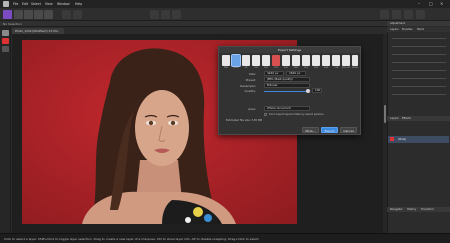  What do you see at coordinates (265, 114) in the screenshot?
I see `hidden-layers-checkbox` at bounding box center [265, 114].